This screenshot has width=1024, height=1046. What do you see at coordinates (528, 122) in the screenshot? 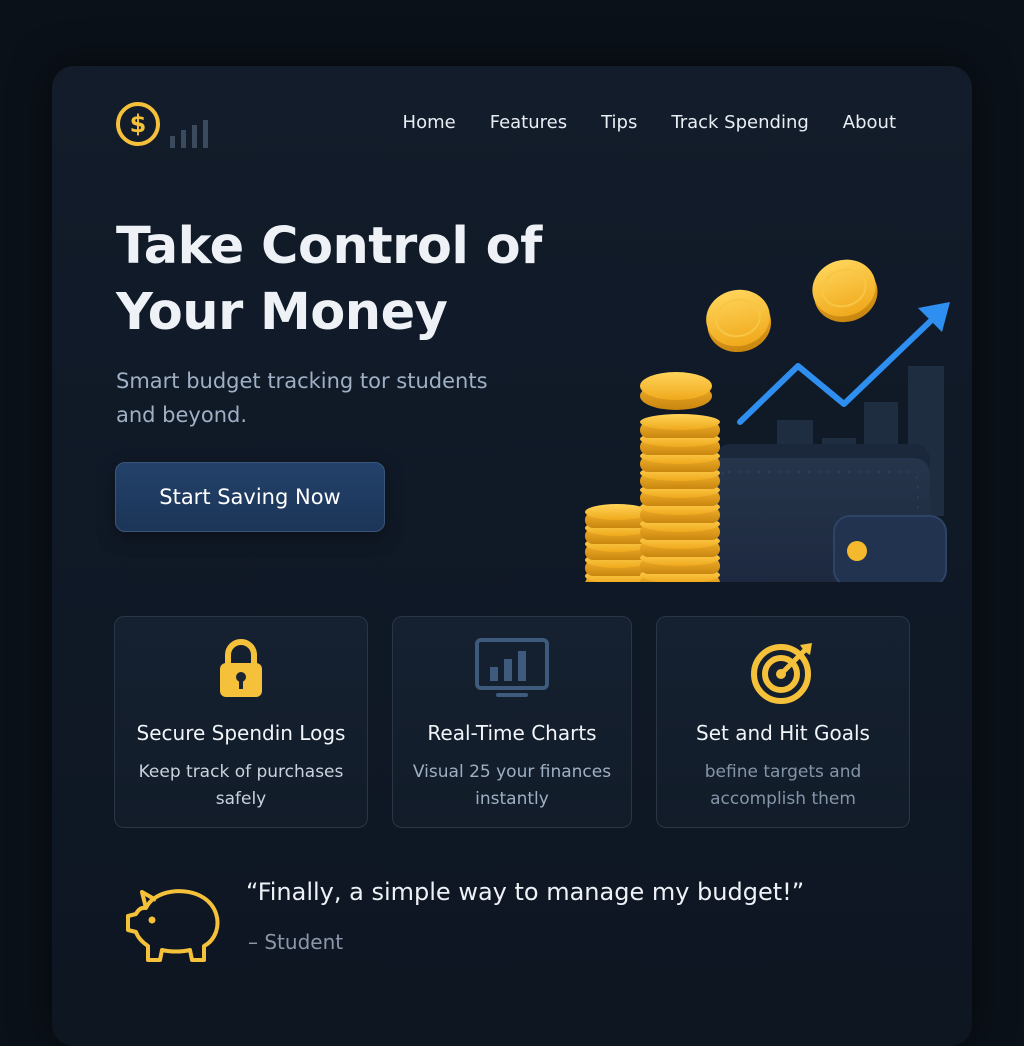
I see `nav-features: Features` at bounding box center [528, 122].